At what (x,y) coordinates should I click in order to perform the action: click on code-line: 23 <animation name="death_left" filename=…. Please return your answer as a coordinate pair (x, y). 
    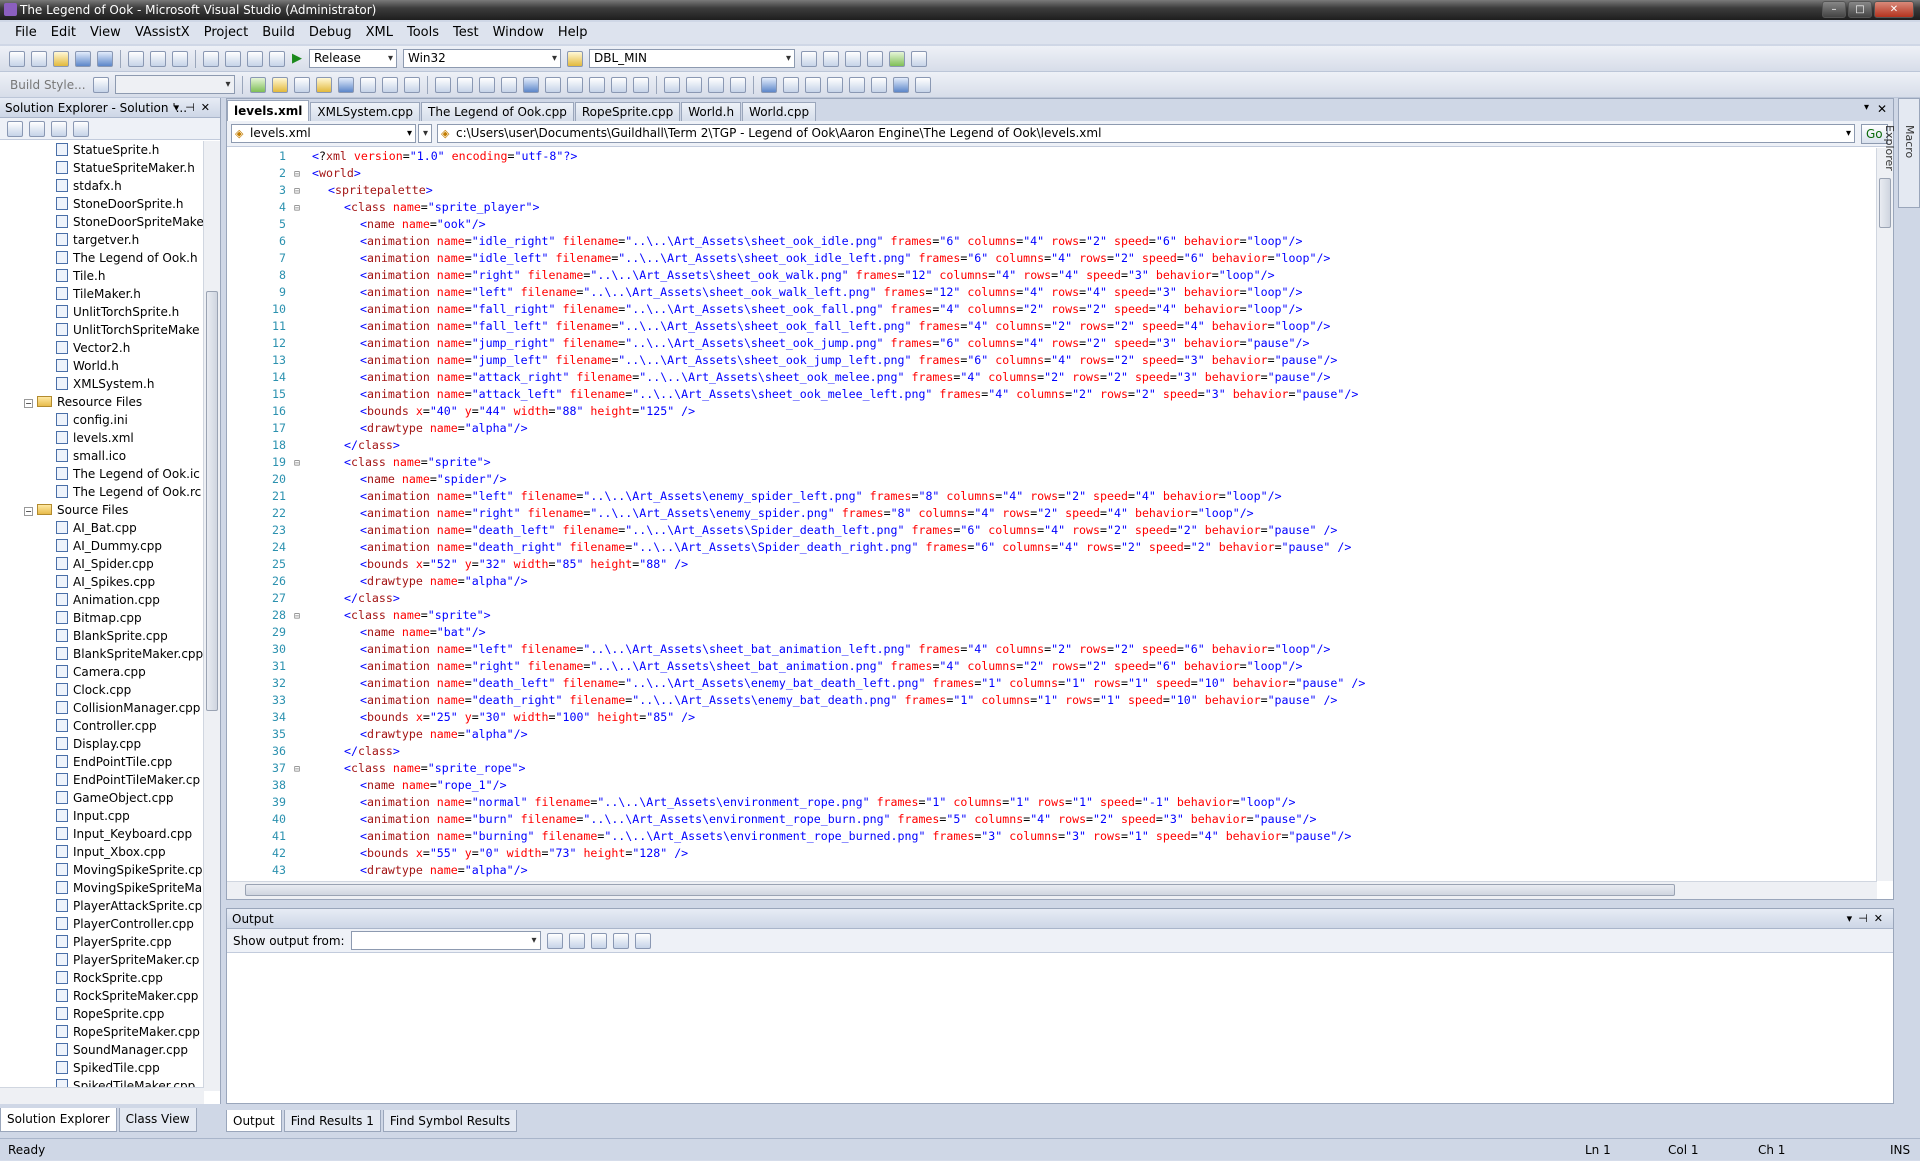
    Looking at the image, I should click on (1052, 530).